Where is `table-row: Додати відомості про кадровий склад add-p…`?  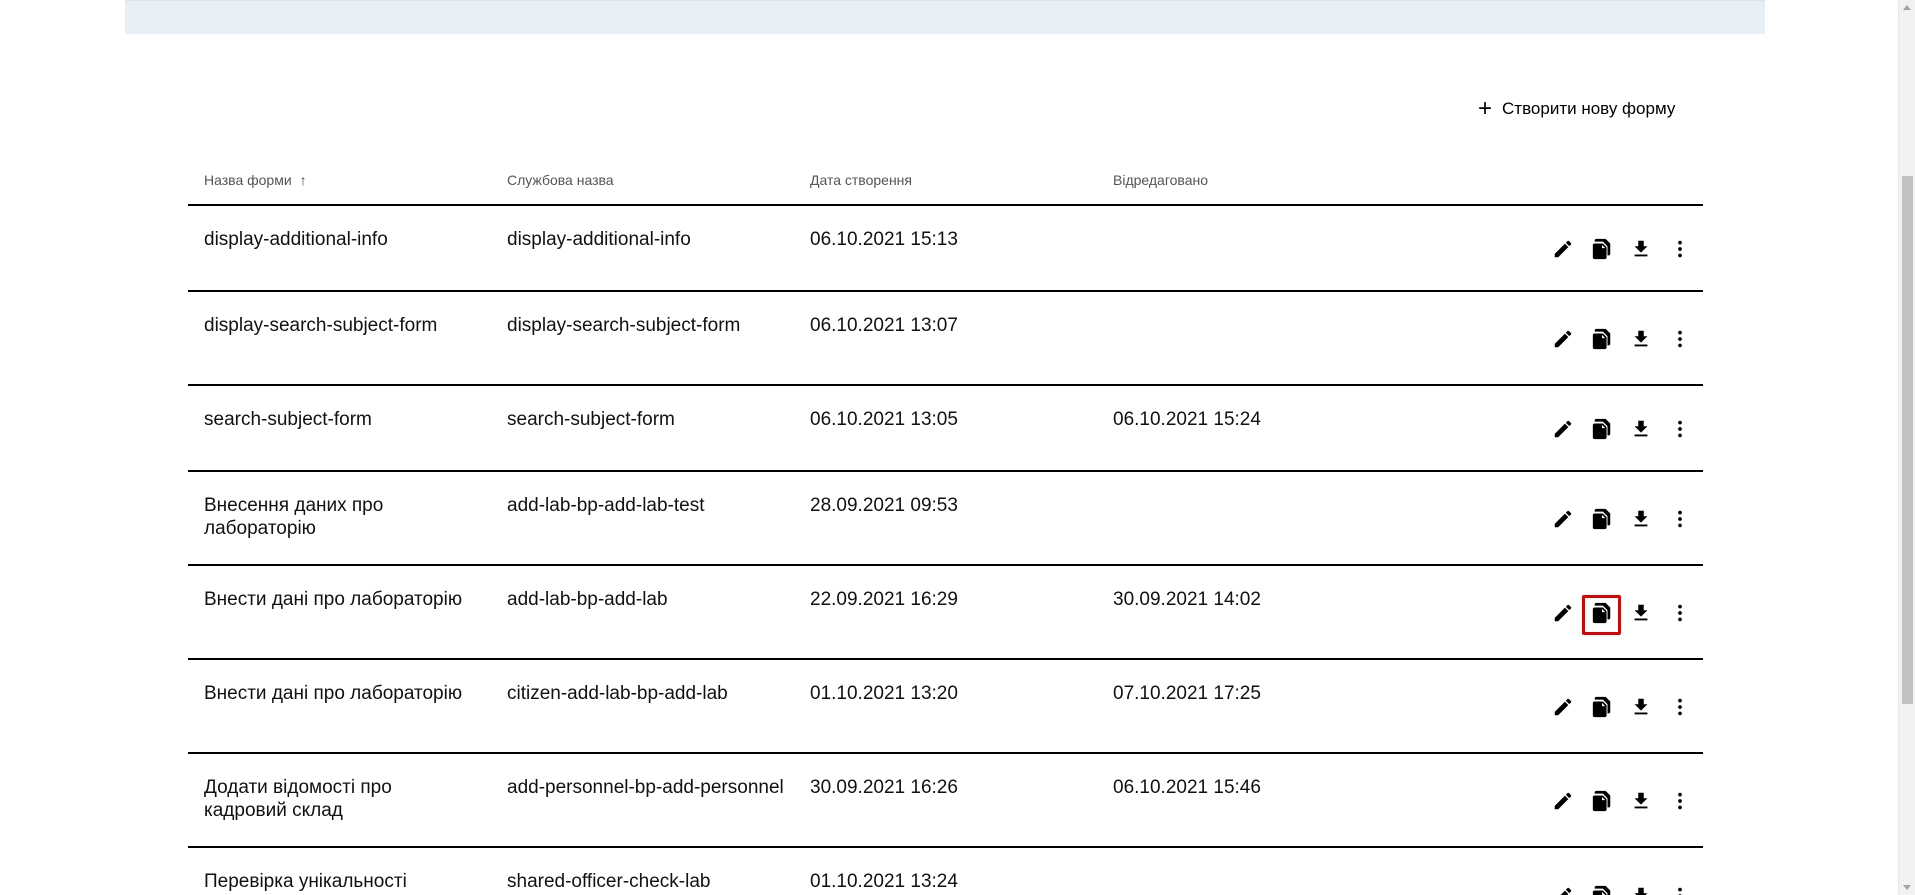 table-row: Додати відомості про кадровий склад add-p… is located at coordinates (945, 801).